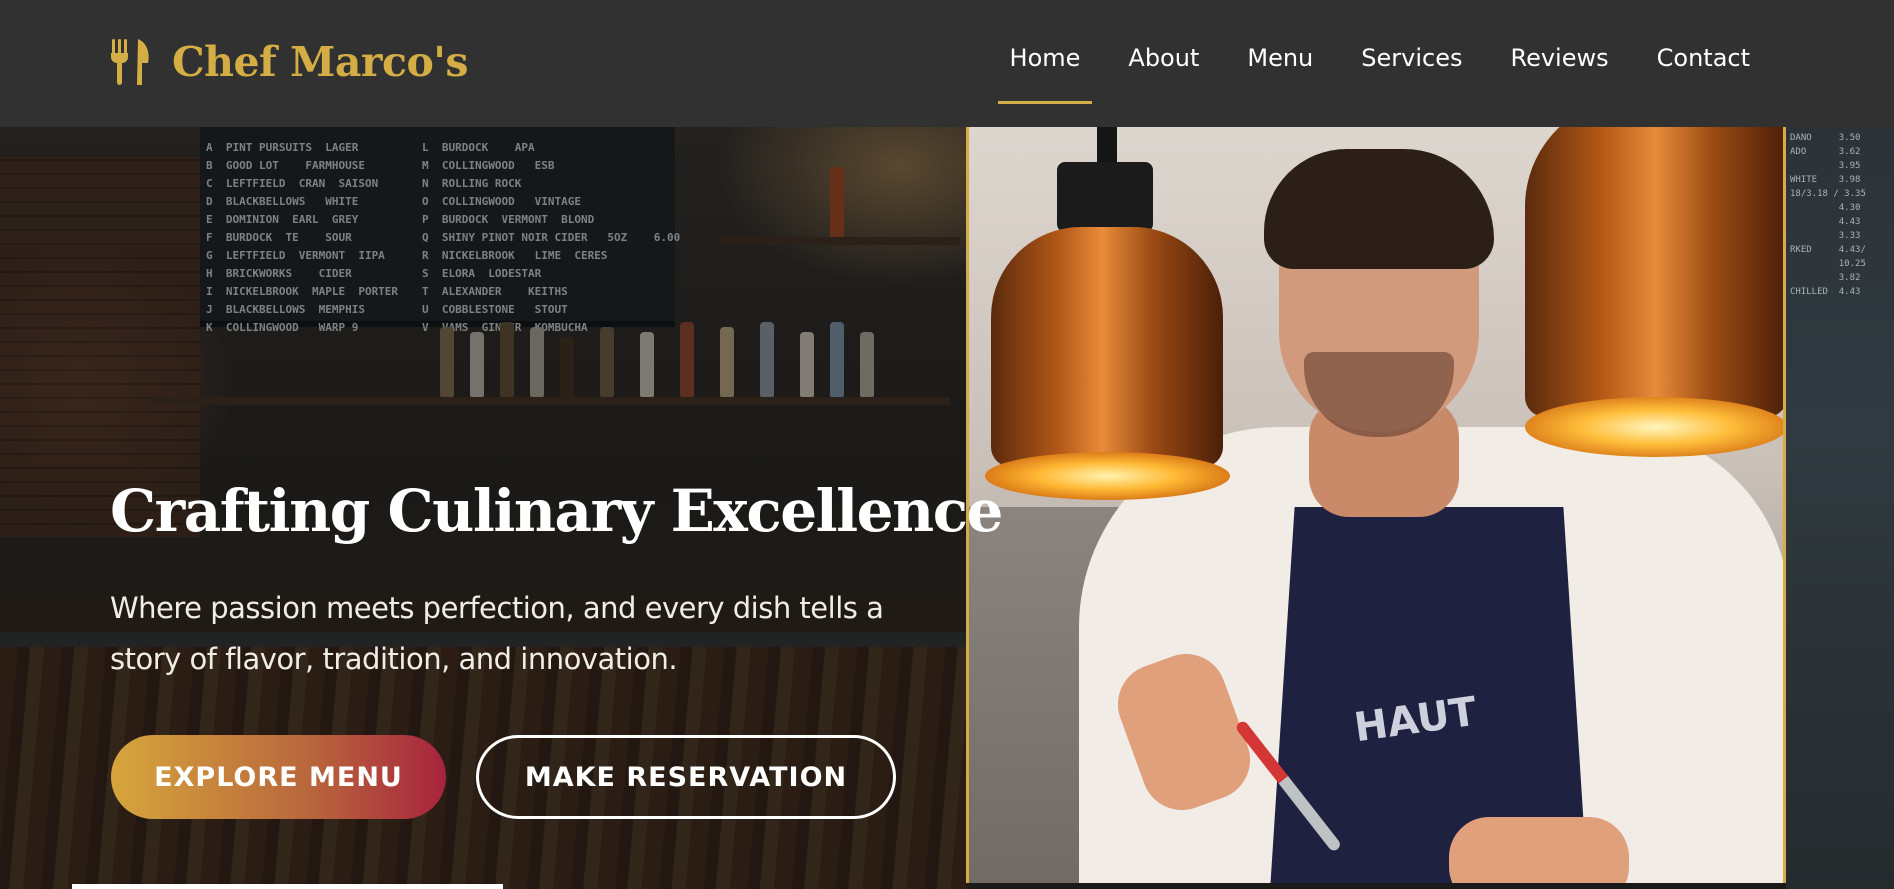 The width and height of the screenshot is (1894, 889). Describe the element at coordinates (686, 777) in the screenshot. I see `make-reservation-button: MAKE RESERVATION` at that location.